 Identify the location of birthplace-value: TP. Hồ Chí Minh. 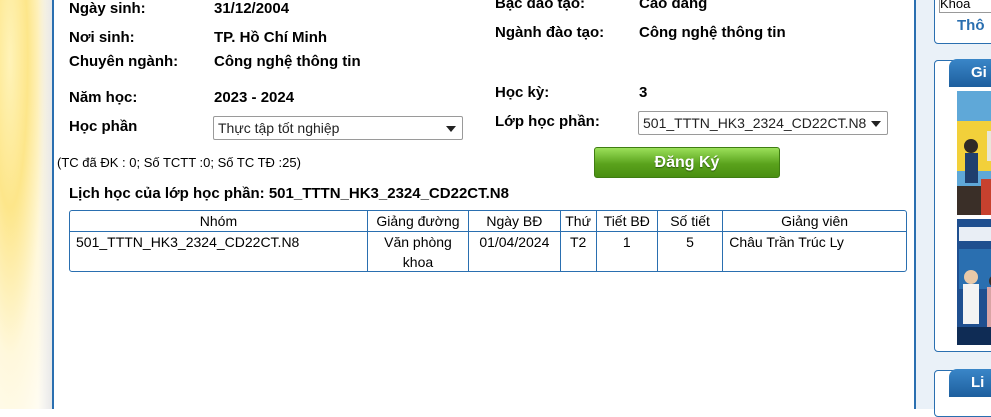
(271, 37).